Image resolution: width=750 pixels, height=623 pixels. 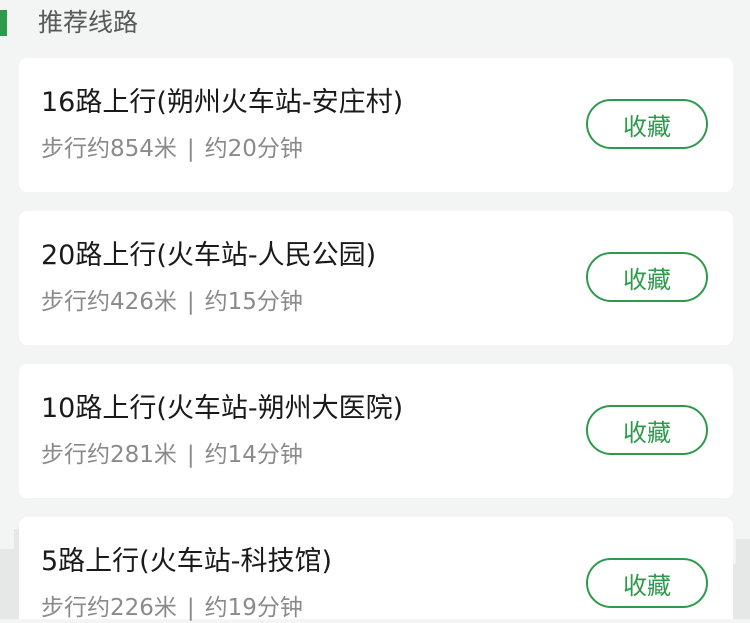 I want to click on travel-time: 约14分钟, so click(x=253, y=455).